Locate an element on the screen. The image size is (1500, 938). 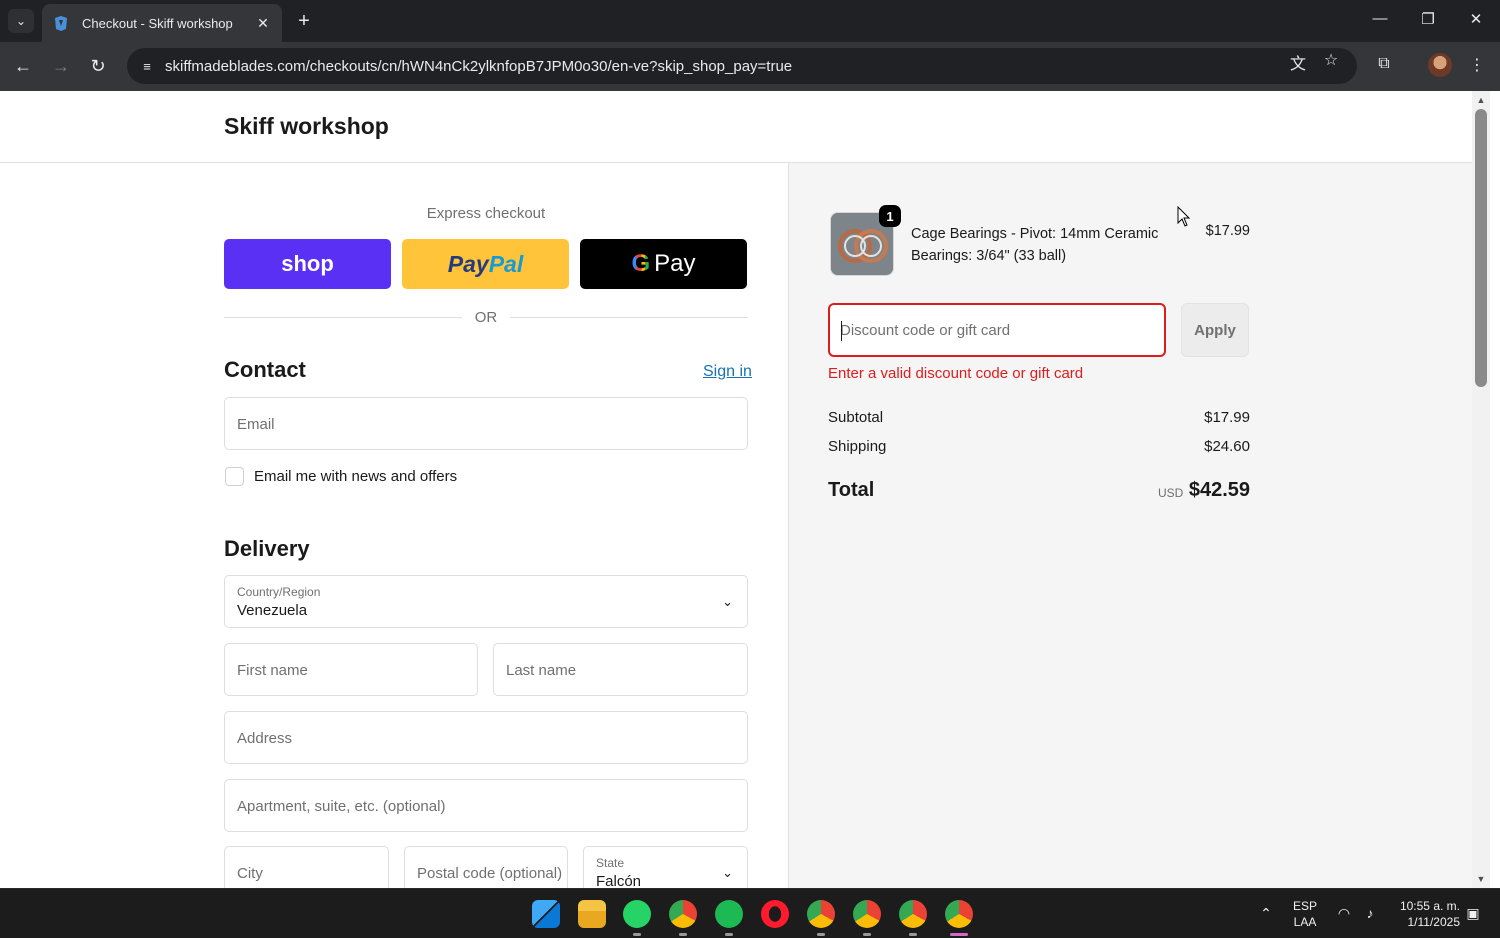
menu-kebab-icon: ⋮ is located at coordinates (1477, 65).